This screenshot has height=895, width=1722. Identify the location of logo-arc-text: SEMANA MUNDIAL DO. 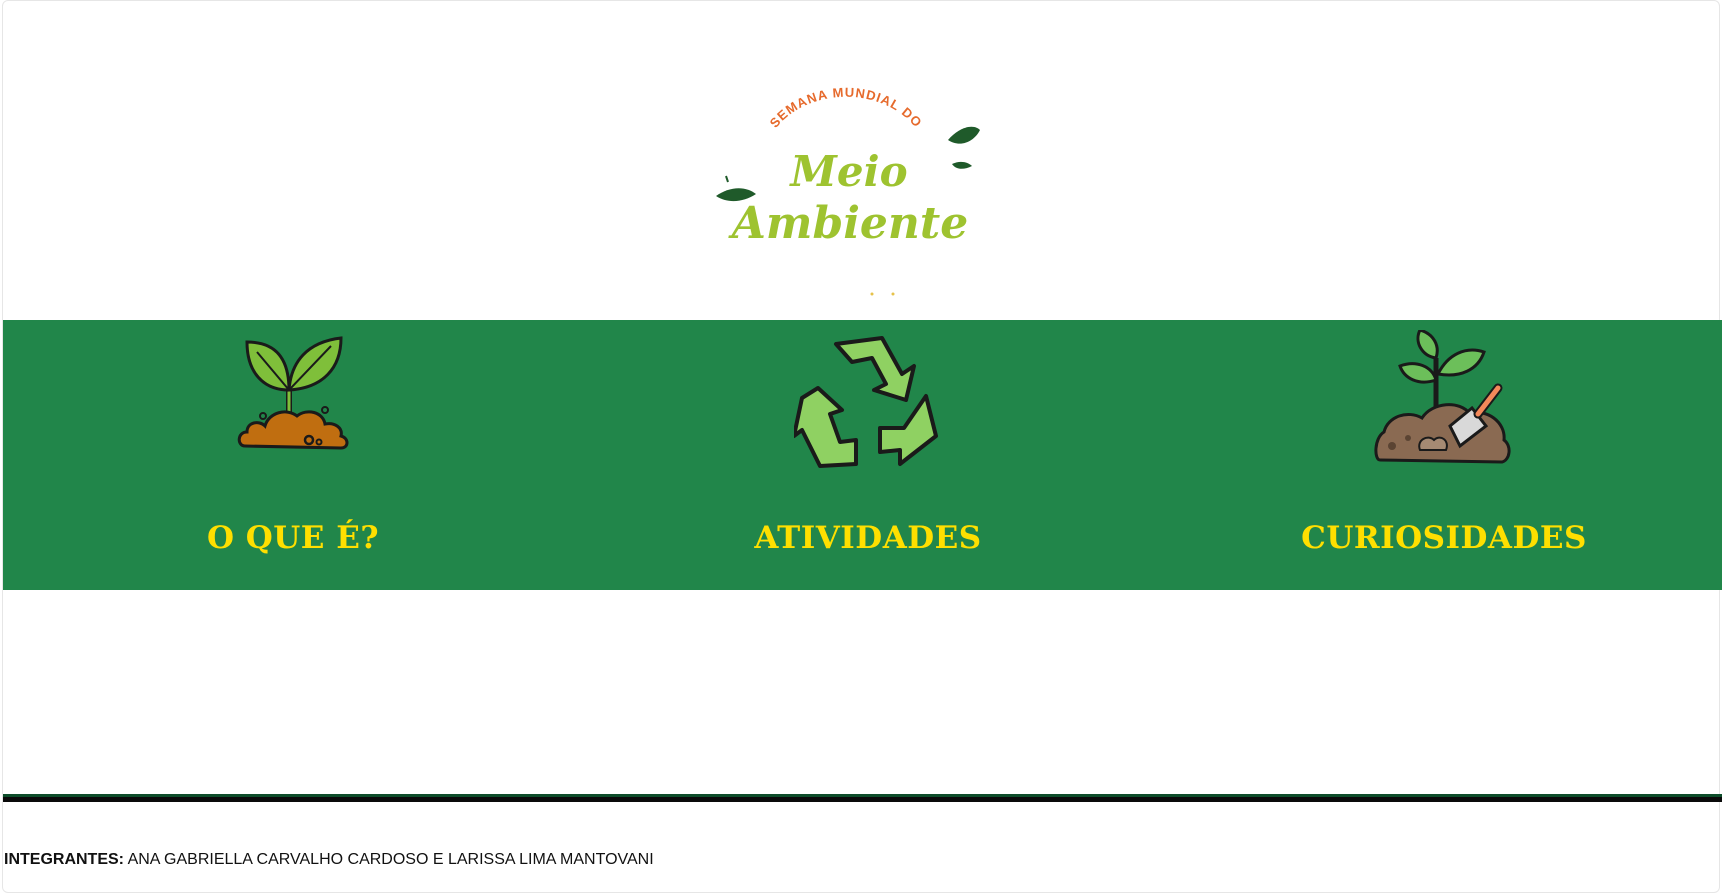
(846, 108).